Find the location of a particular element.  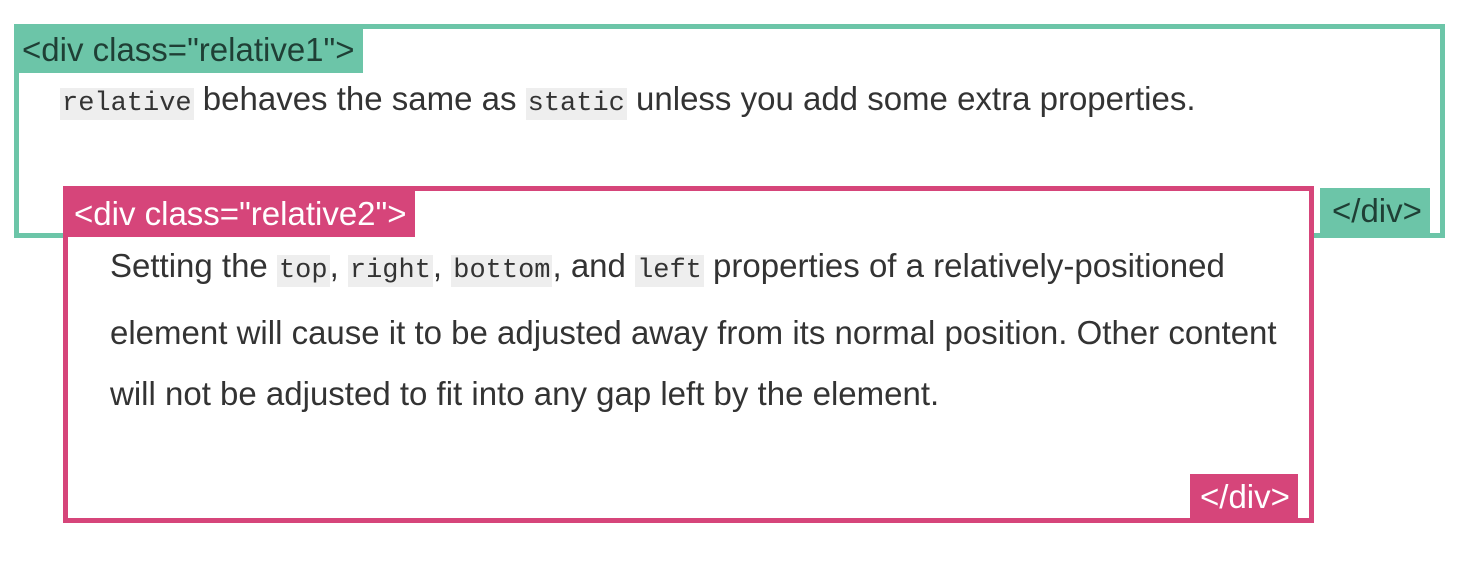

code-left: left is located at coordinates (669, 271).